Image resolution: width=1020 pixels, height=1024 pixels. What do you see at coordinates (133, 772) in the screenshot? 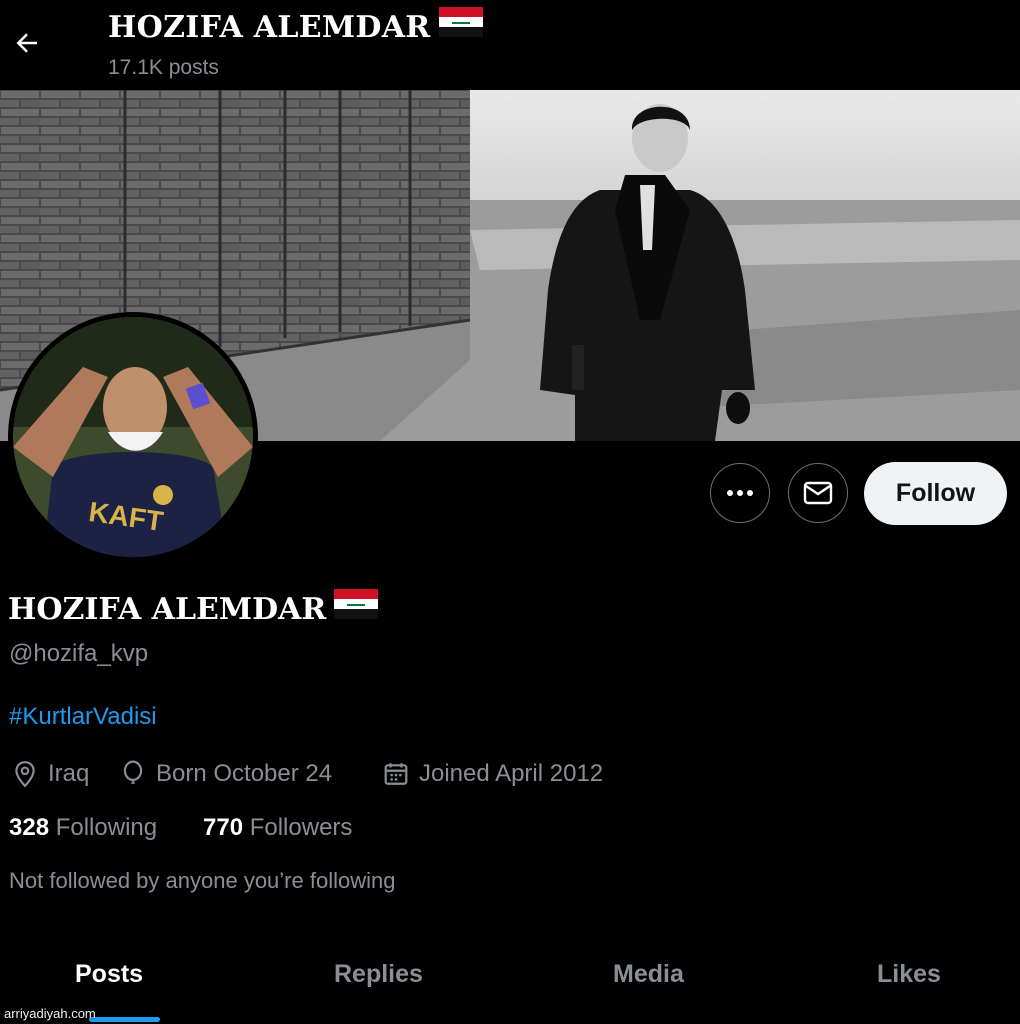
I see `balloon-icon` at bounding box center [133, 772].